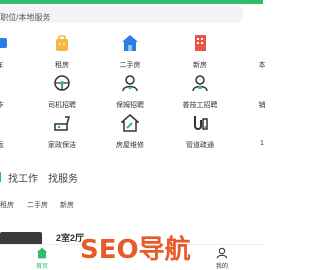 This screenshot has width=320, height=270. I want to click on grid-item-nanny-jobs: 保姆招聘, so click(130, 94).